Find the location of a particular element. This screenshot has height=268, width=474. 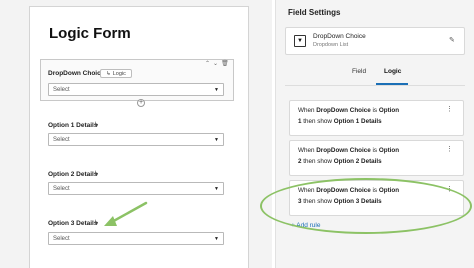

tab-field: Field is located at coordinates (359, 71).